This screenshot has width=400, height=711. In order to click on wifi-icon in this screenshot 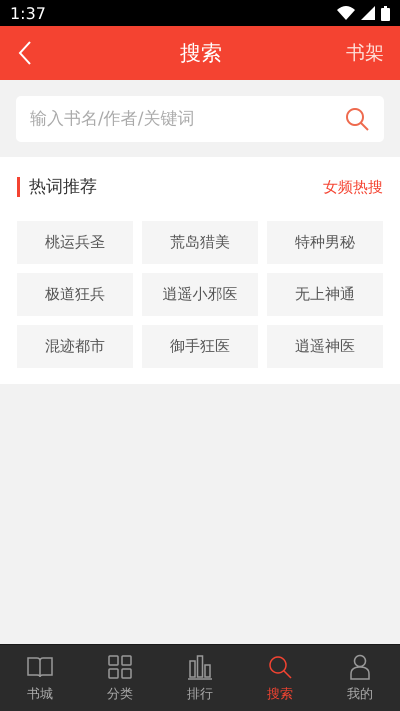, I will do `click(346, 13)`.